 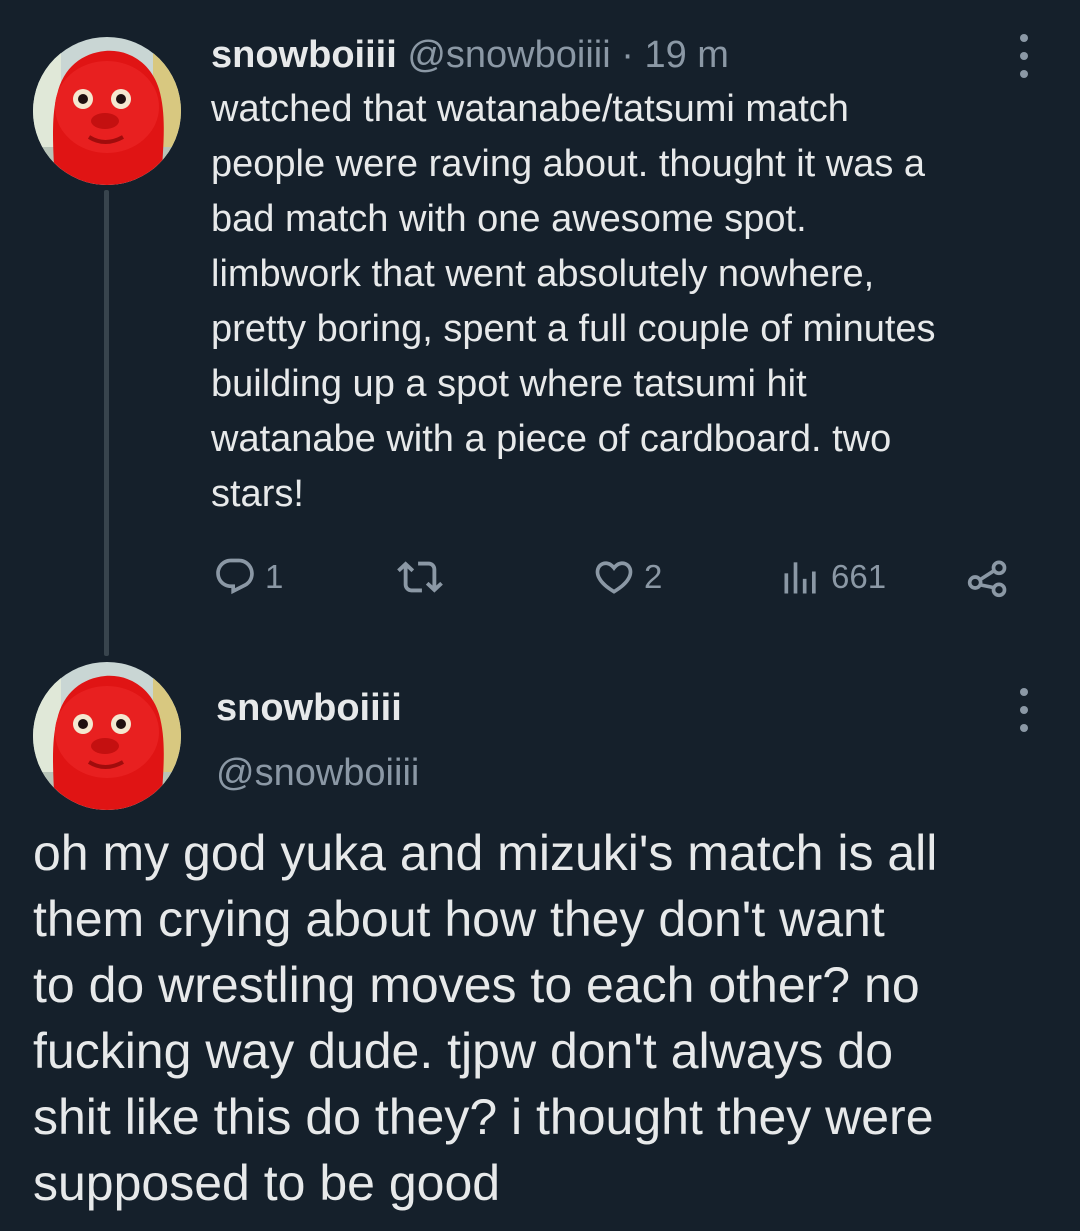 I want to click on text-line: fucking way dude. tjpw don't always do, so click(x=463, y=1051).